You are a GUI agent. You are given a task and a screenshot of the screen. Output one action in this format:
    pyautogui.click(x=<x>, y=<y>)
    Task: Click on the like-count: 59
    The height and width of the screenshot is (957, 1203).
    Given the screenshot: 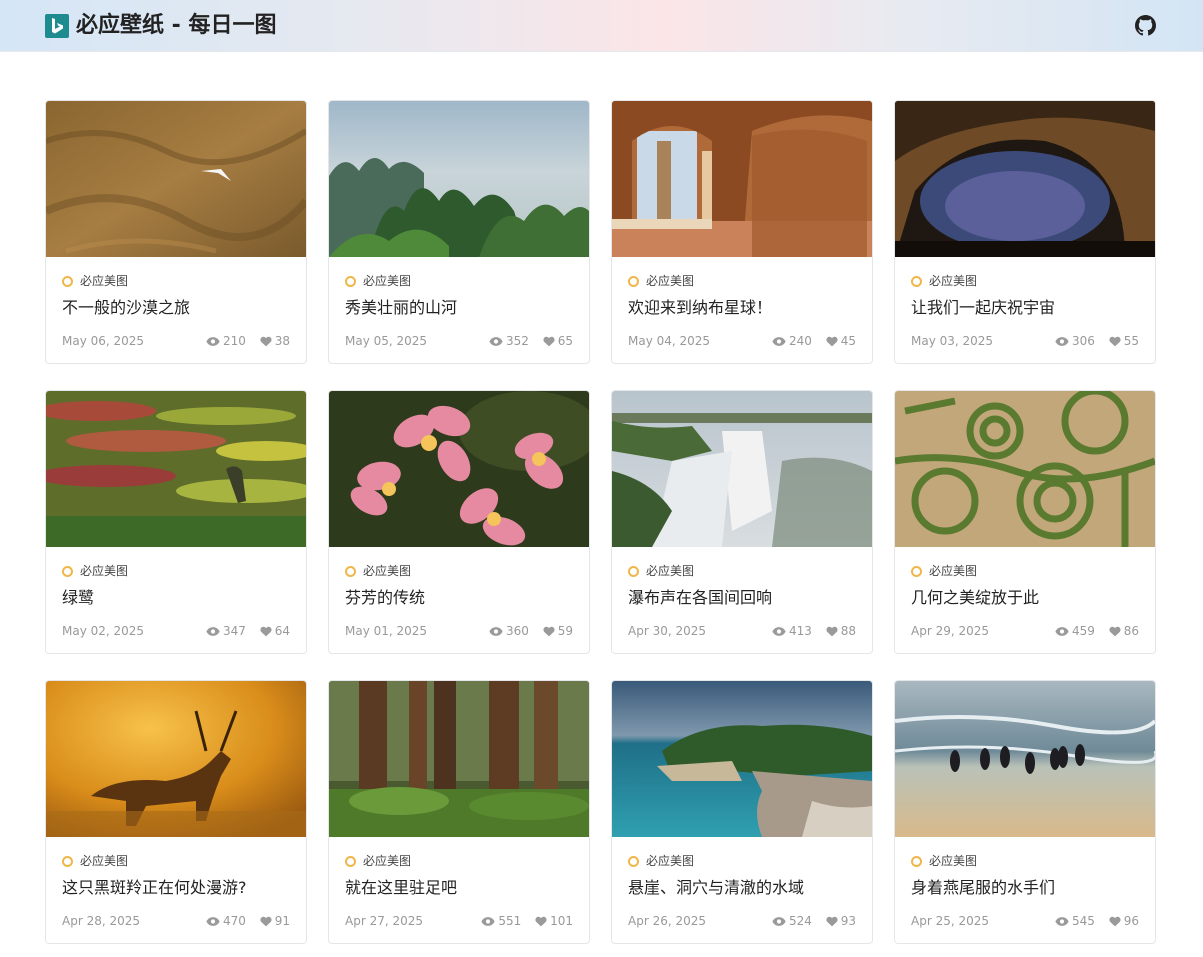 What is the action you would take?
    pyautogui.click(x=558, y=631)
    